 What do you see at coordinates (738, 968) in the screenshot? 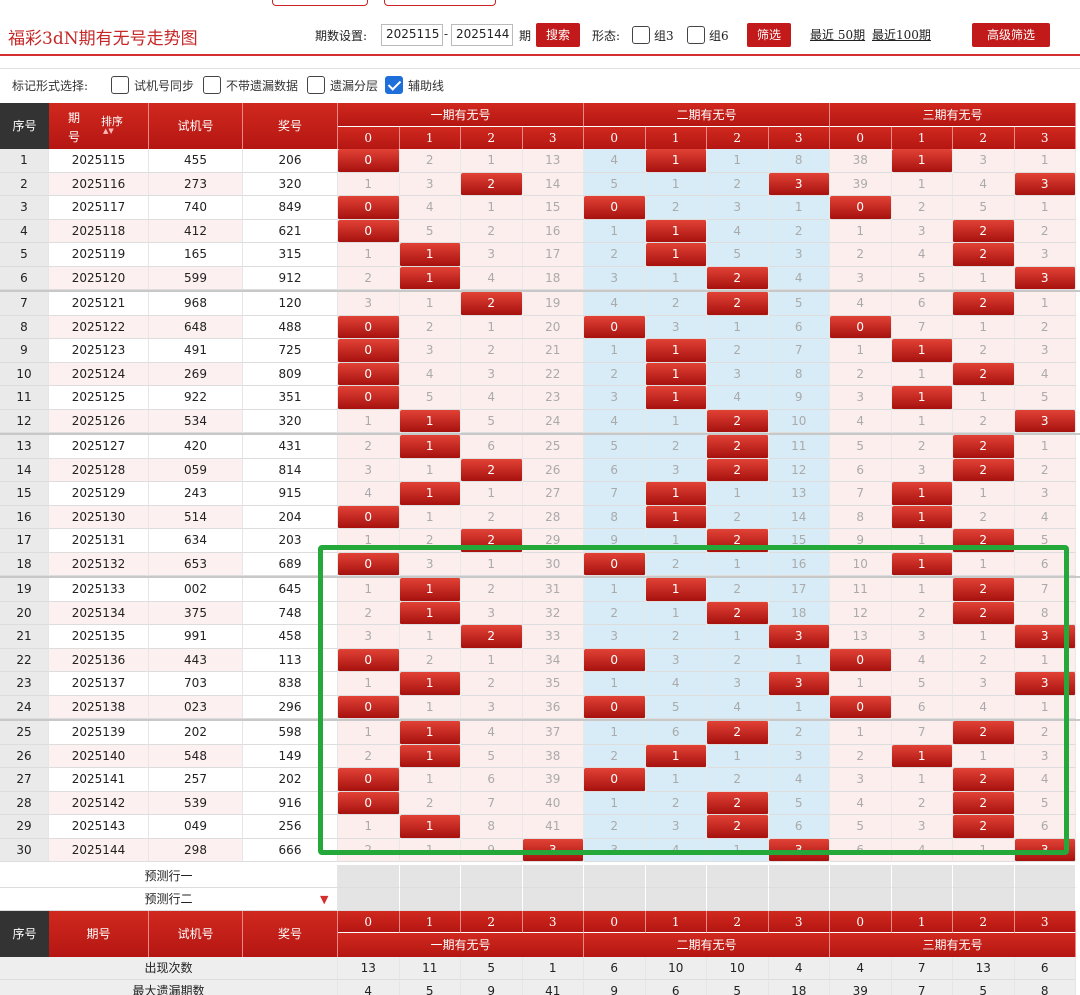
I see `stats-cell: 10` at bounding box center [738, 968].